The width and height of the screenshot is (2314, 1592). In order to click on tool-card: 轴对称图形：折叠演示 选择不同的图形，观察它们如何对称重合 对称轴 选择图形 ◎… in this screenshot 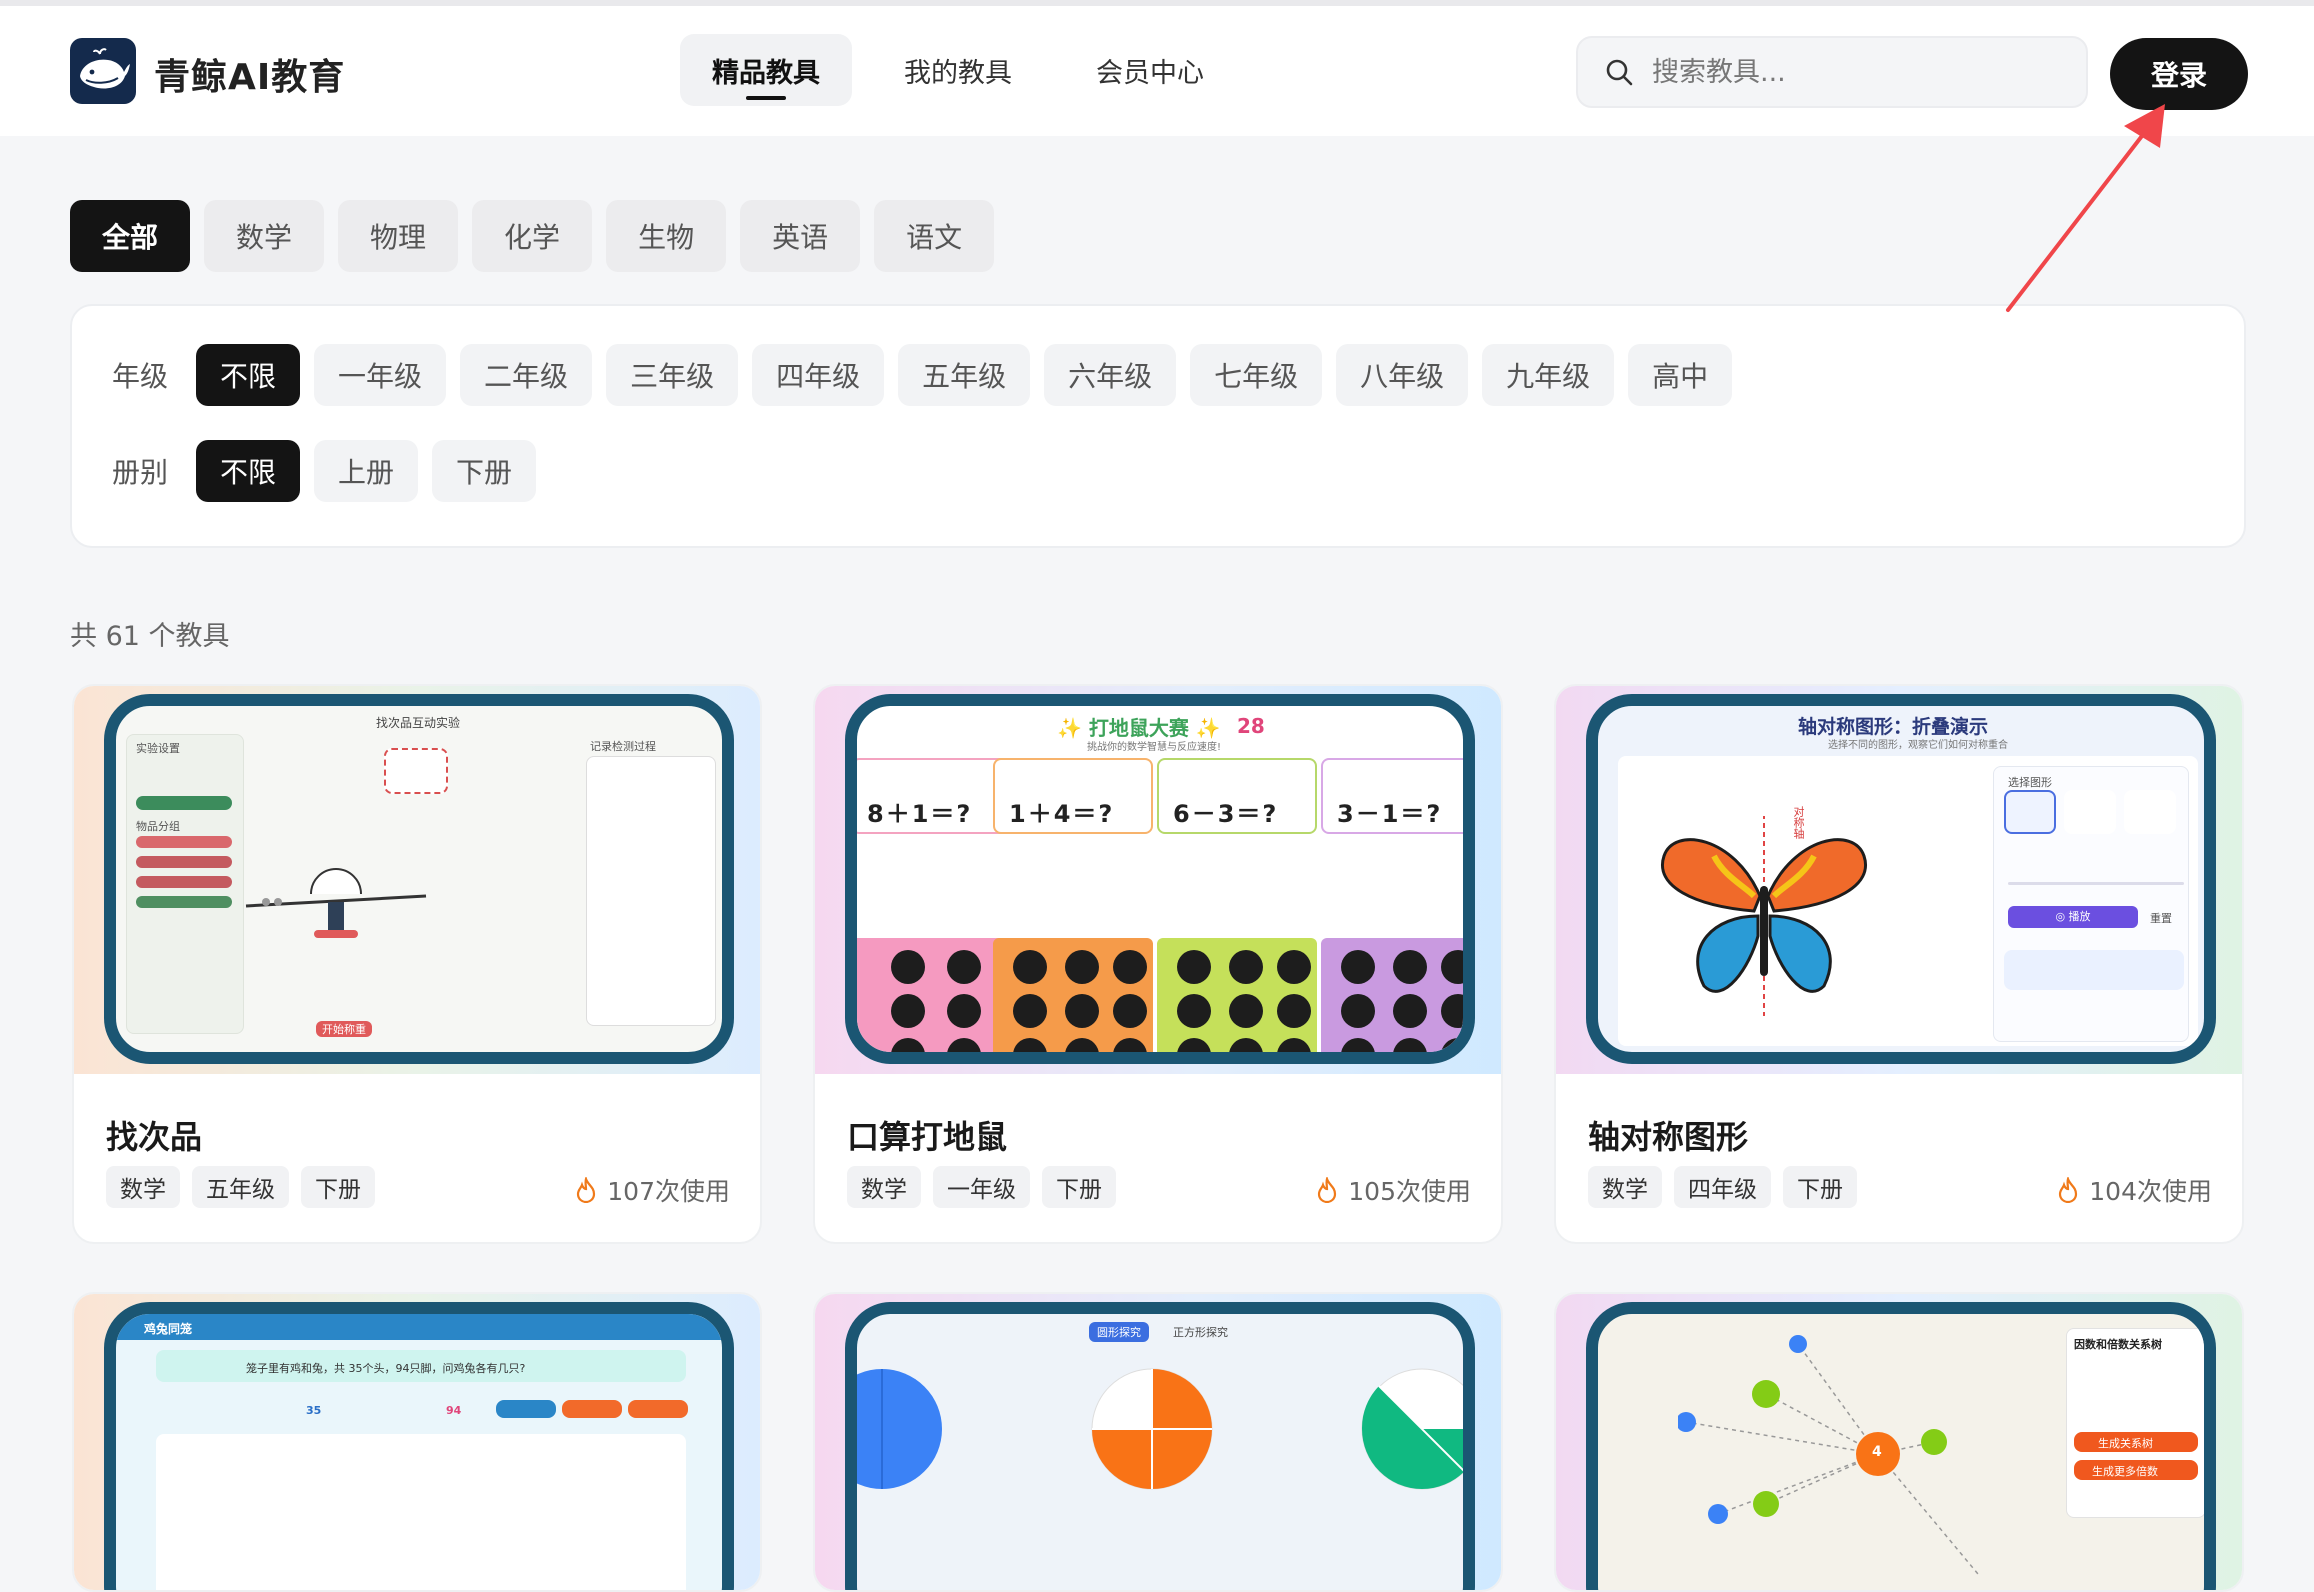, I will do `click(1899, 964)`.